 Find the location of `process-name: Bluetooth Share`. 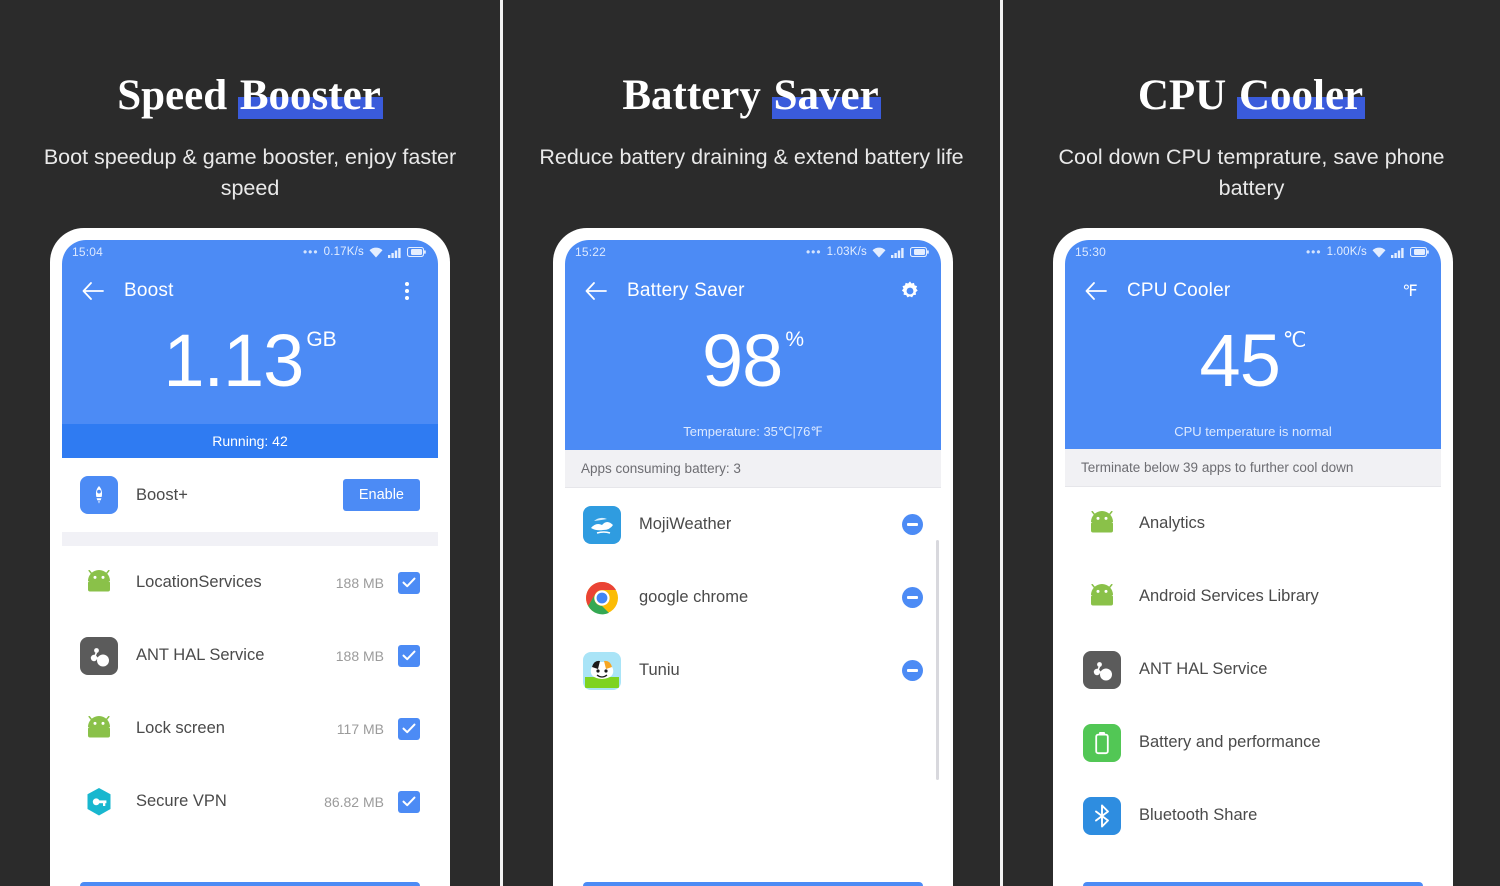

process-name: Bluetooth Share is located at coordinates (1198, 815).